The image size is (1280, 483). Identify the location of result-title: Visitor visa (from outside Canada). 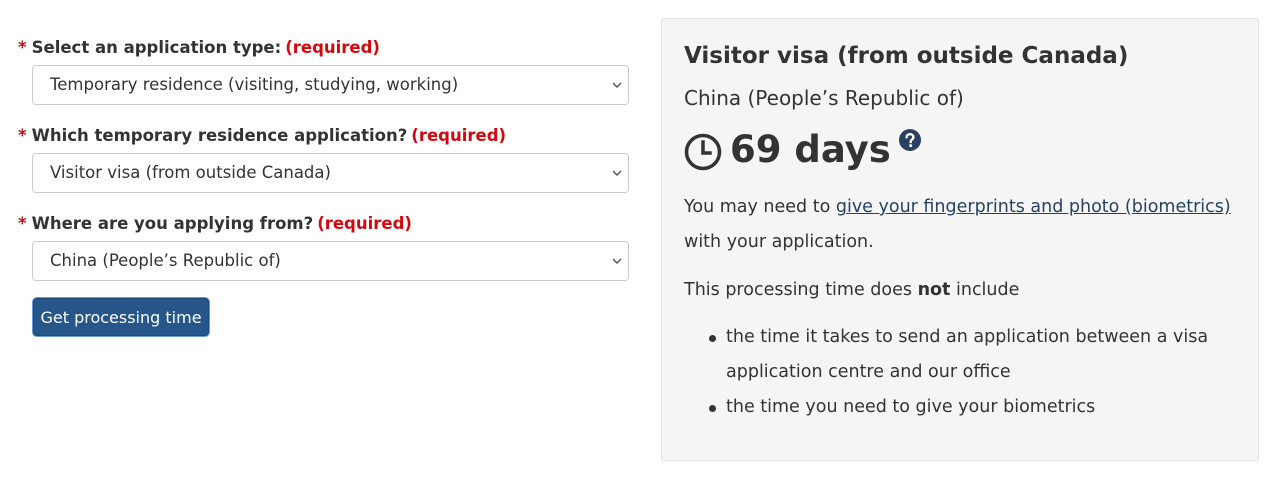
(906, 56).